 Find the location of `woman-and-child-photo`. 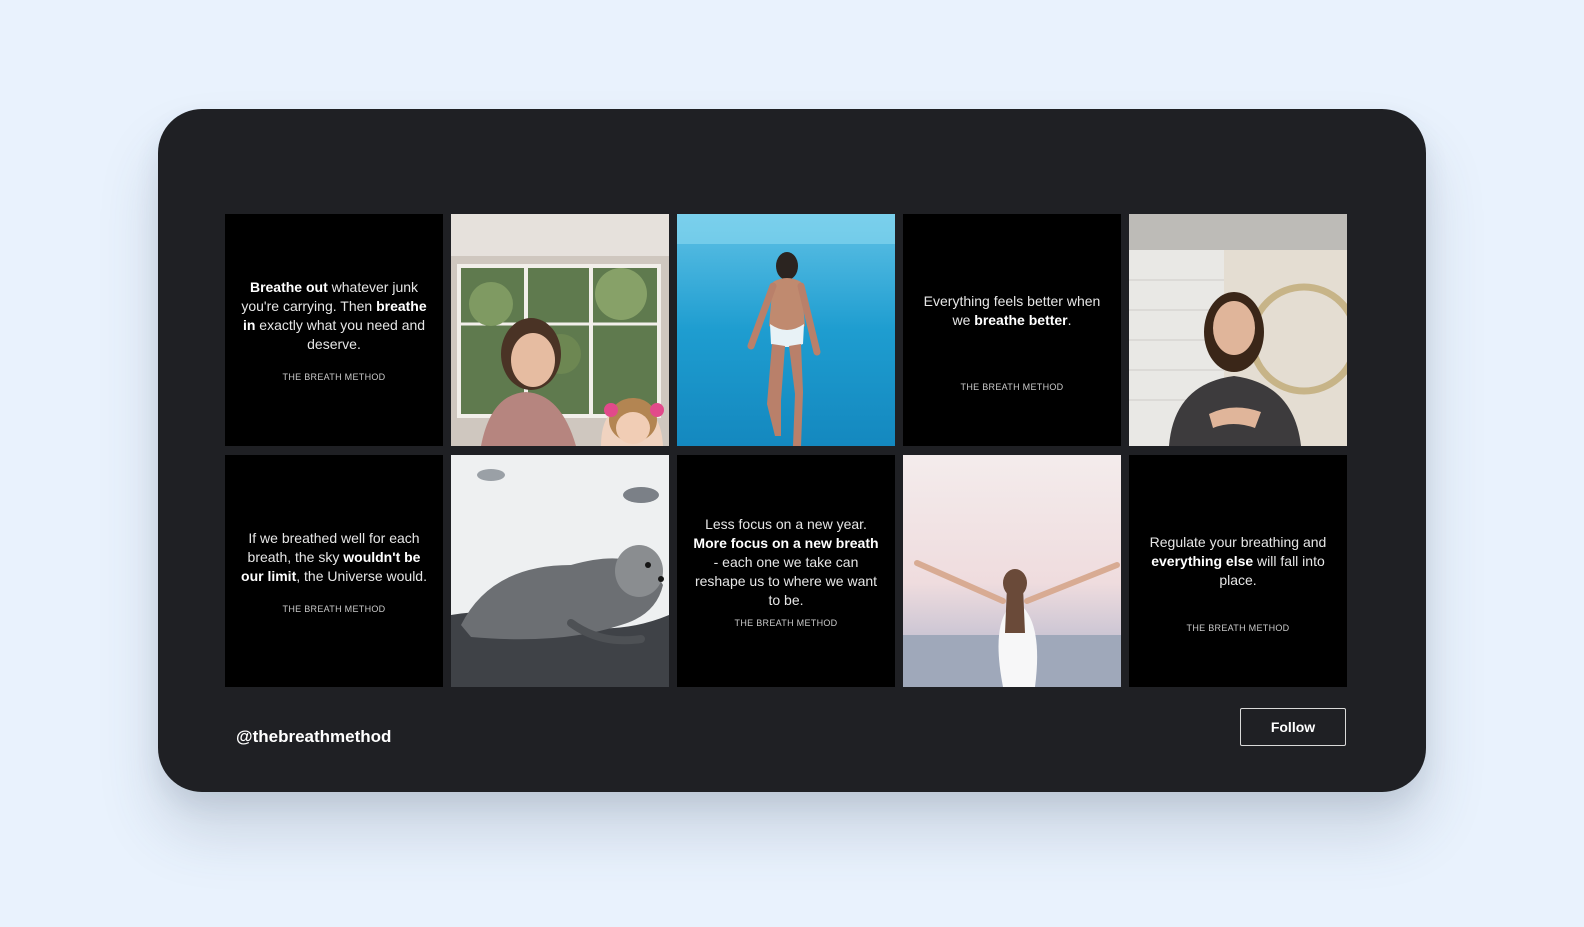

woman-and-child-photo is located at coordinates (560, 330).